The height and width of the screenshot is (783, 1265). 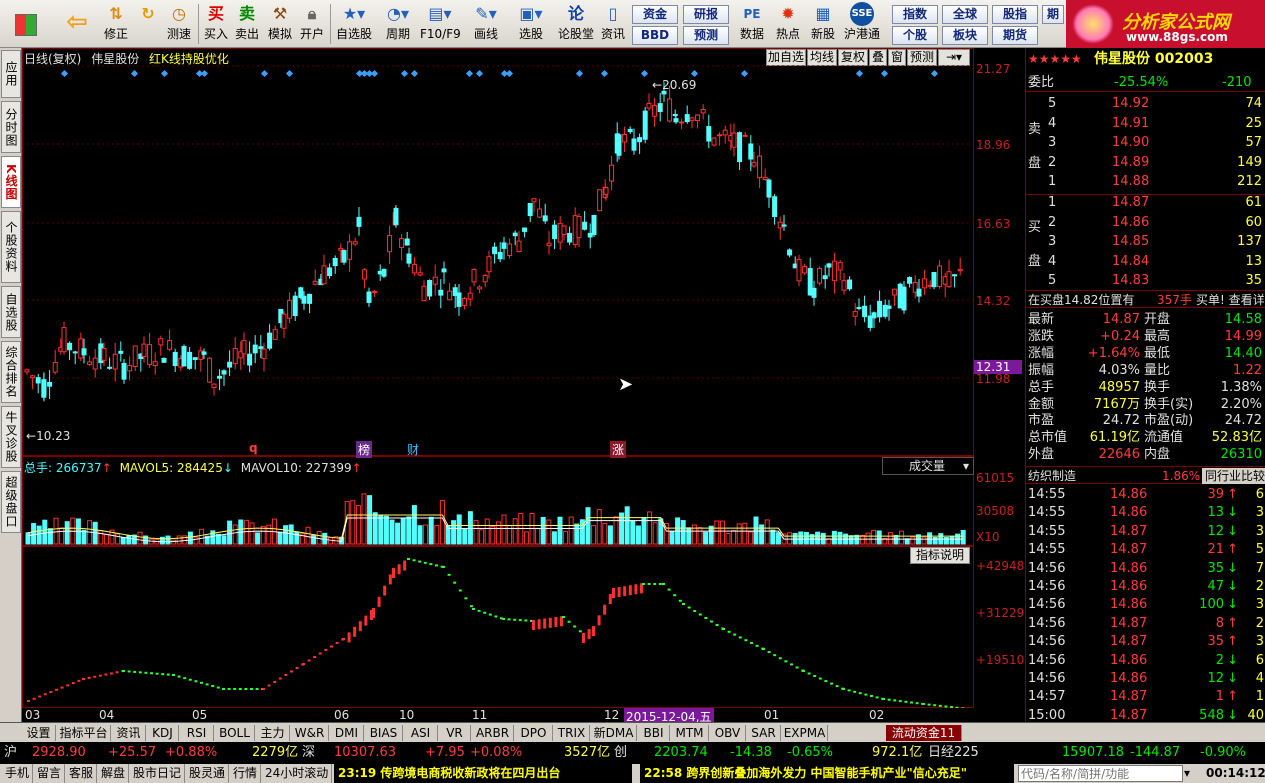 What do you see at coordinates (247, 24) in the screenshot?
I see `sell-button: 卖 卖出` at bounding box center [247, 24].